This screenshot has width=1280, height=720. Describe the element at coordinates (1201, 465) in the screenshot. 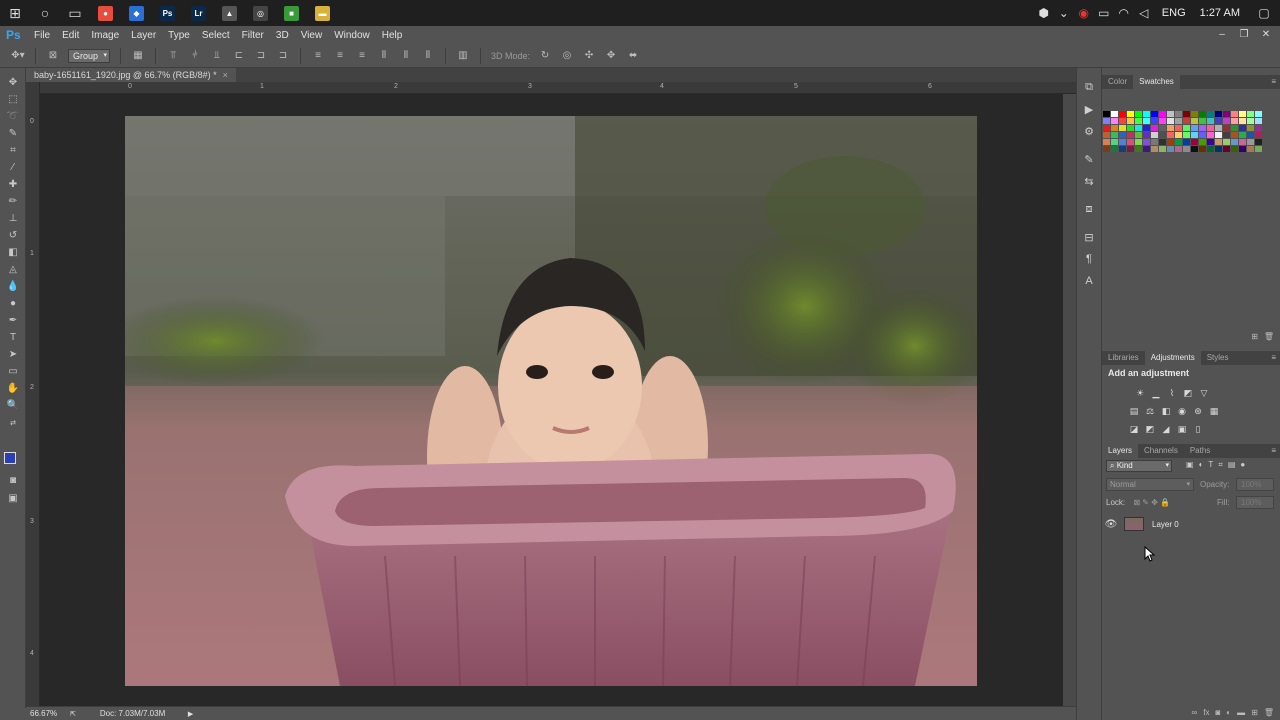

I see `filter-adjustment-icon: ◐` at that location.